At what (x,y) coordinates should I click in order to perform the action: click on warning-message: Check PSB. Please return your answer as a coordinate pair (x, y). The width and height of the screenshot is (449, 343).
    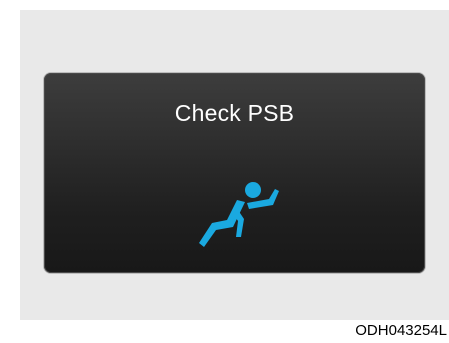
    Looking at the image, I should click on (234, 113).